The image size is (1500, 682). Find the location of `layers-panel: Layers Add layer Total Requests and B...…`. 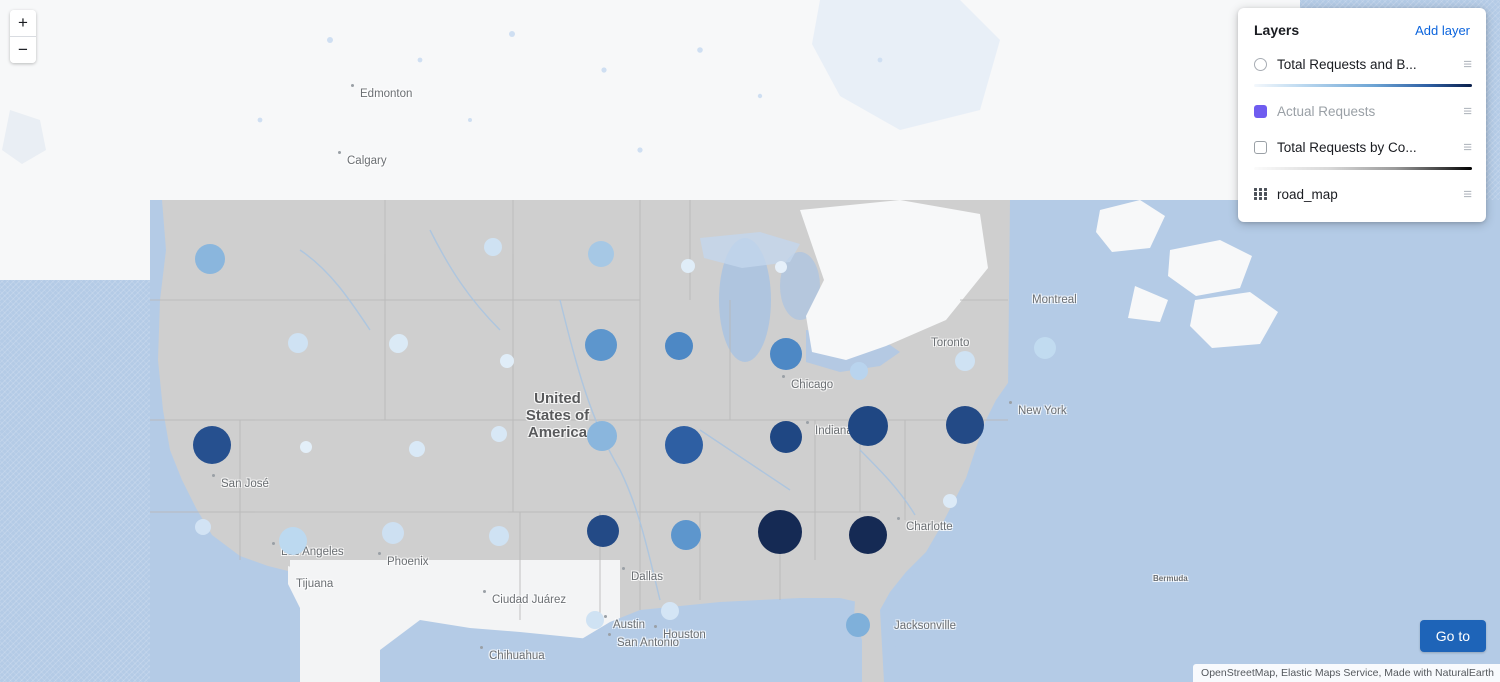

layers-panel: Layers Add layer Total Requests and B...… is located at coordinates (1362, 115).